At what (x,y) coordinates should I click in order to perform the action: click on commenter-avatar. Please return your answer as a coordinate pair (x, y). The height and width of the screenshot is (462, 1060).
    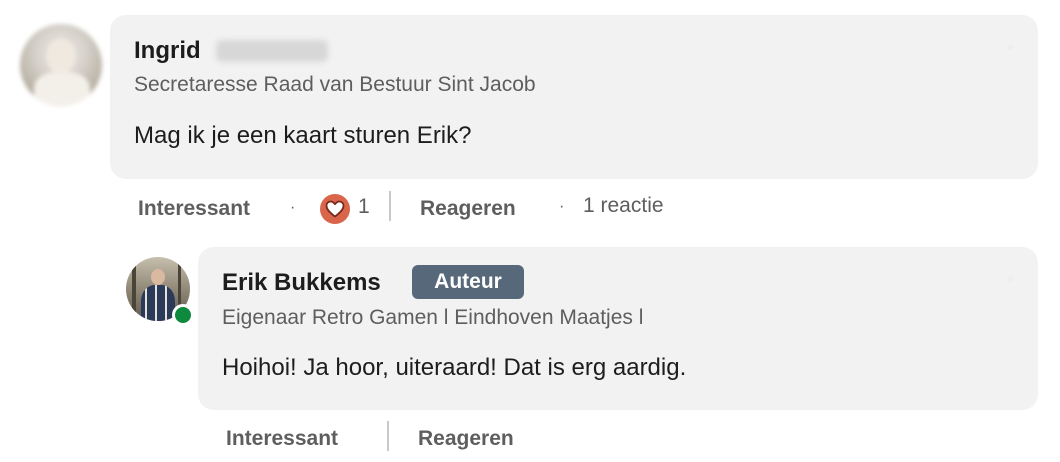
    Looking at the image, I should click on (61, 65).